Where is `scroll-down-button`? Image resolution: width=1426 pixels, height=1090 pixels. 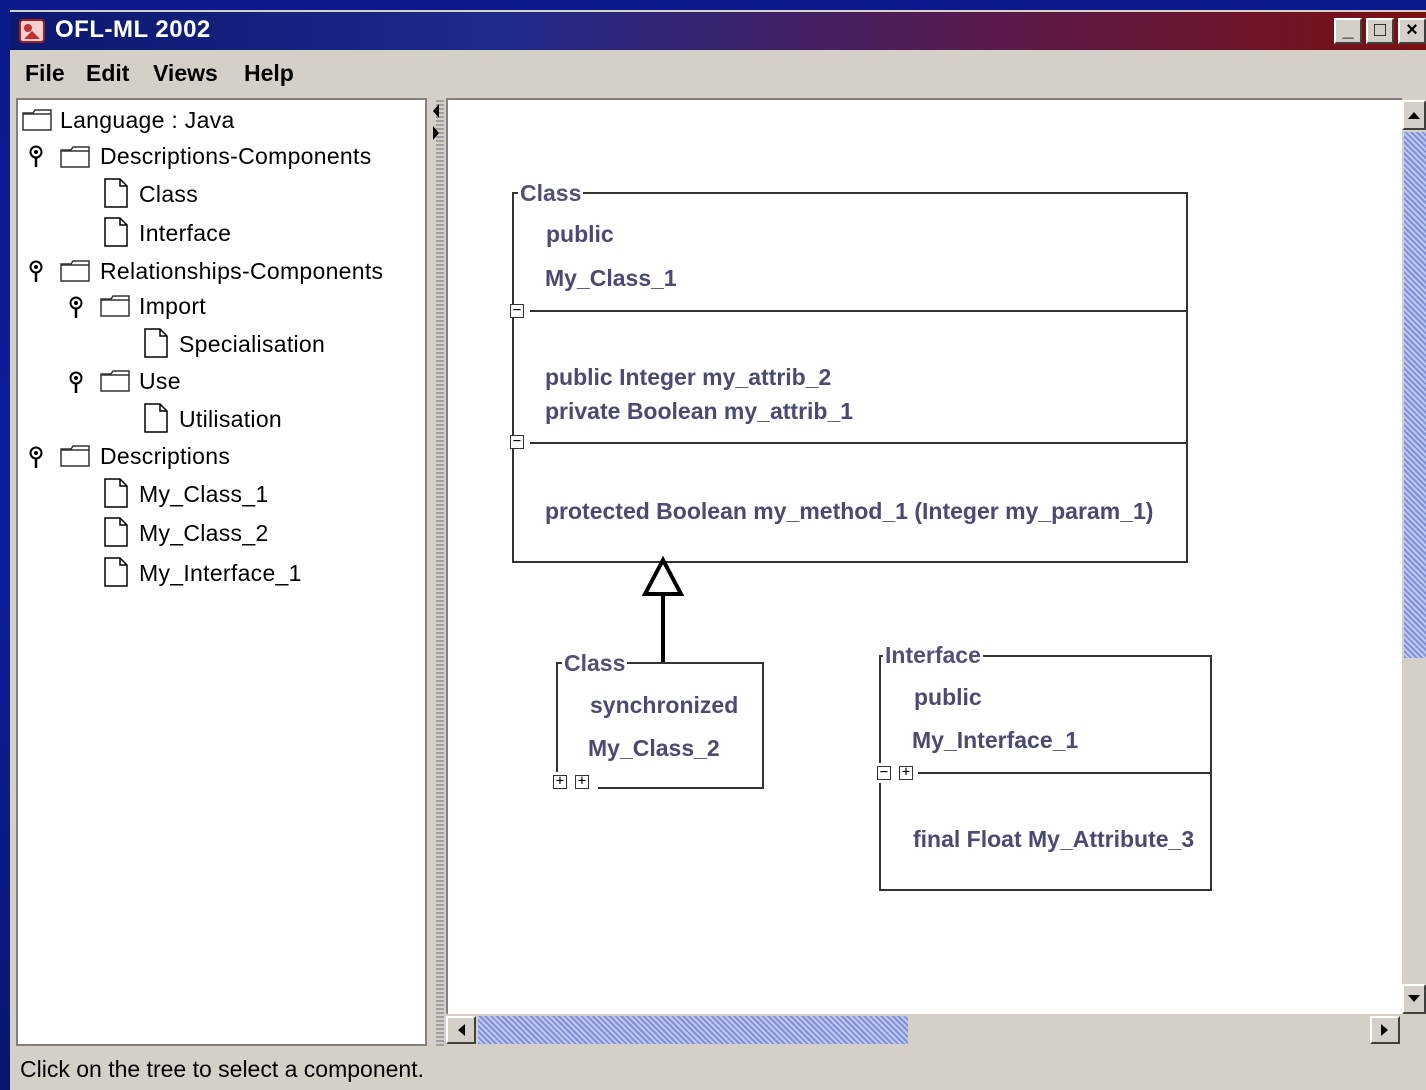 scroll-down-button is located at coordinates (1414, 999).